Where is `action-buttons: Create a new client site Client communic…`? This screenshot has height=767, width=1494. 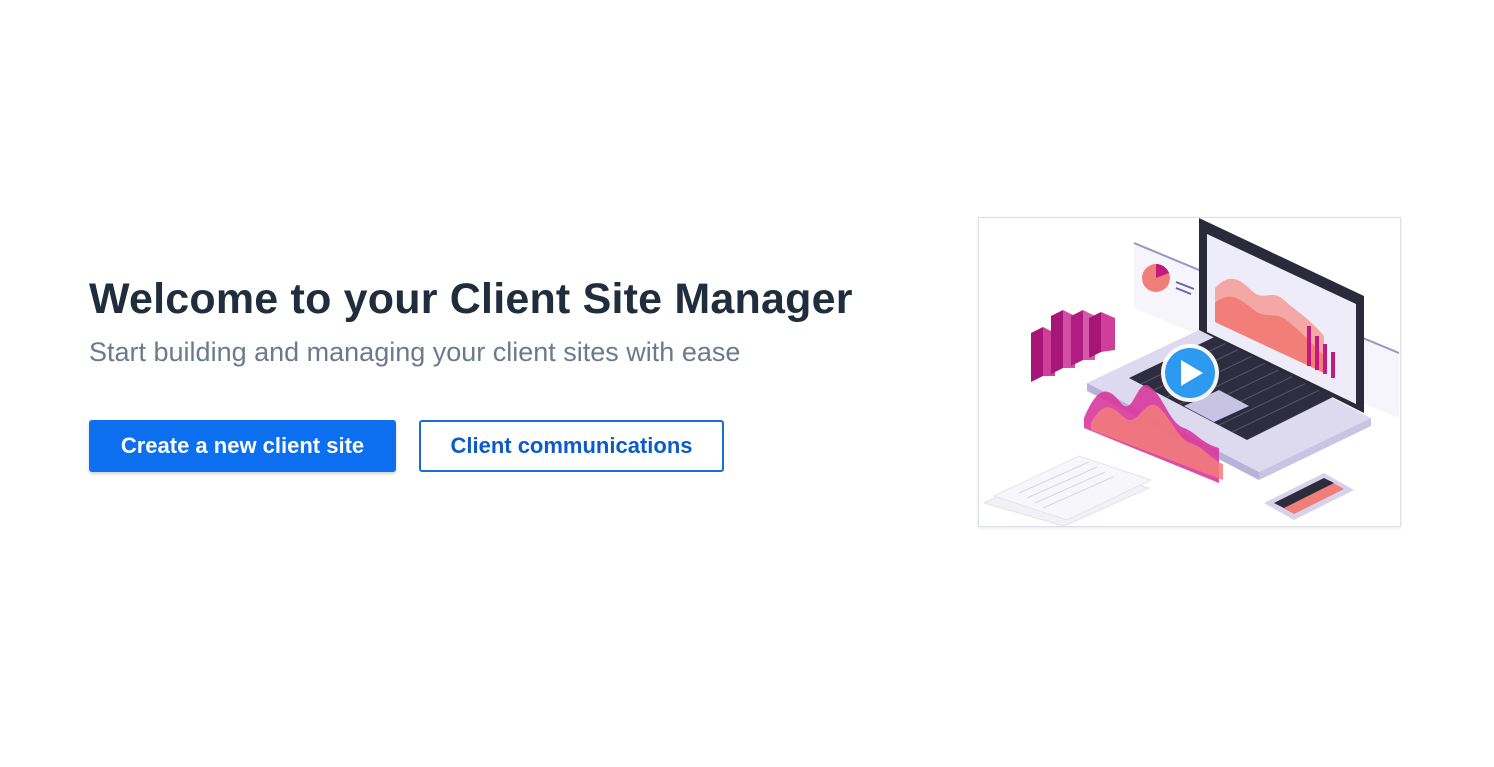 action-buttons: Create a new client site Client communic… is located at coordinates (499, 446).